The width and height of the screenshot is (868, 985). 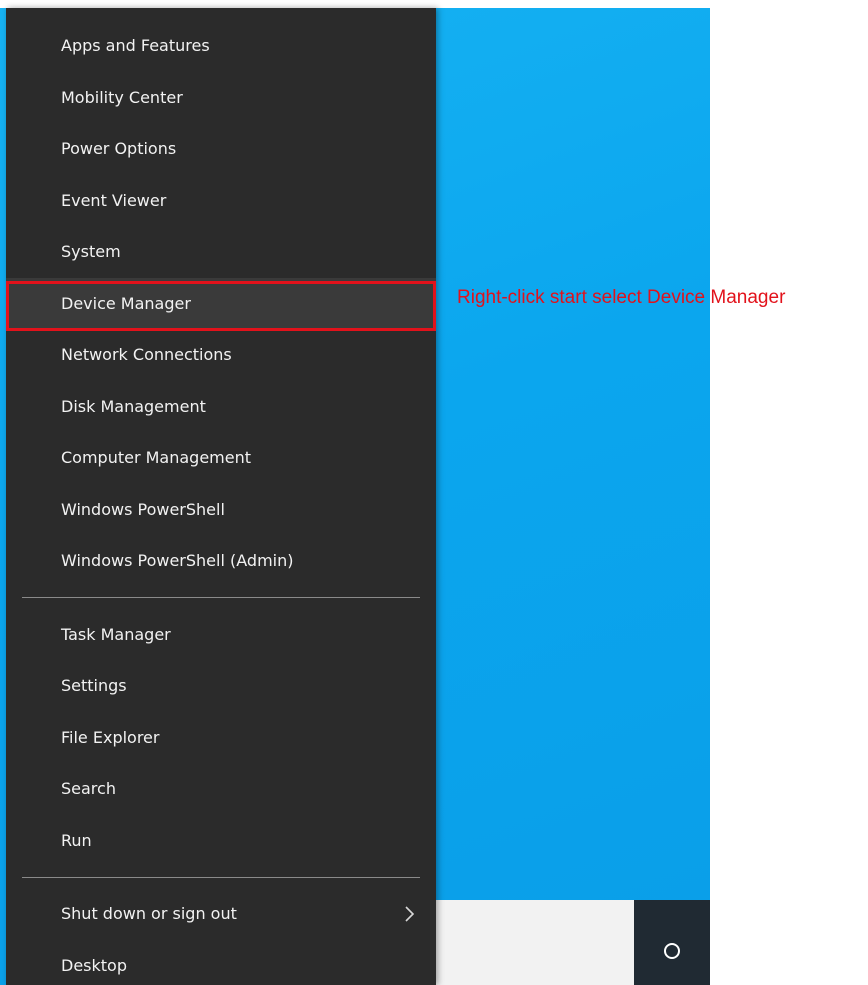 I want to click on menu-item-apps-and-features: Apps and Features, so click(x=221, y=46).